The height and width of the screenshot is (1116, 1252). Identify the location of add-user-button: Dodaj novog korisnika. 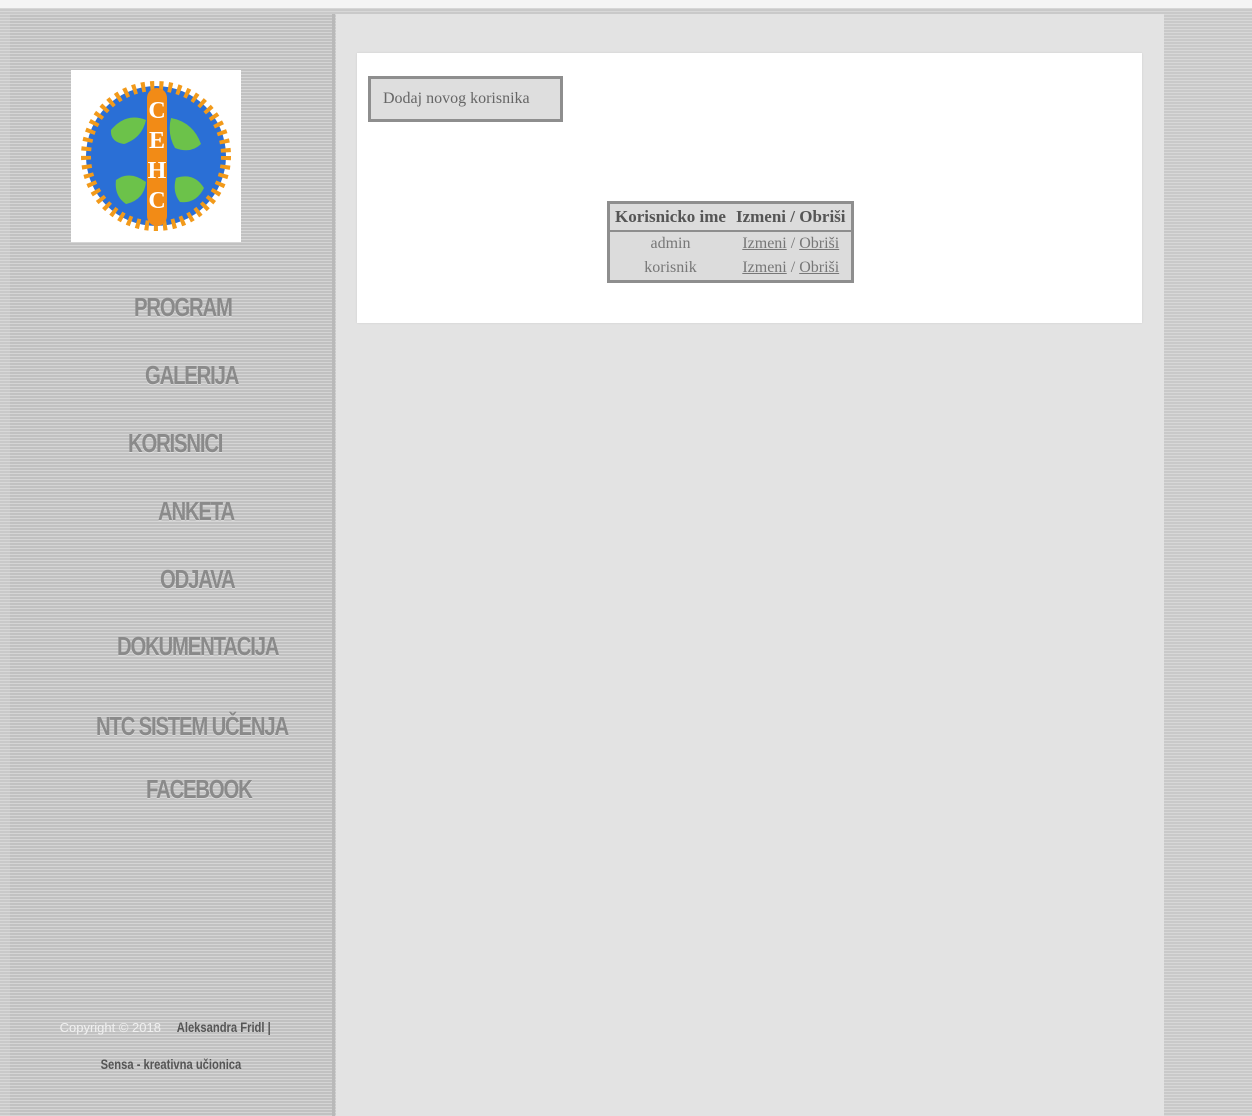
(465, 99).